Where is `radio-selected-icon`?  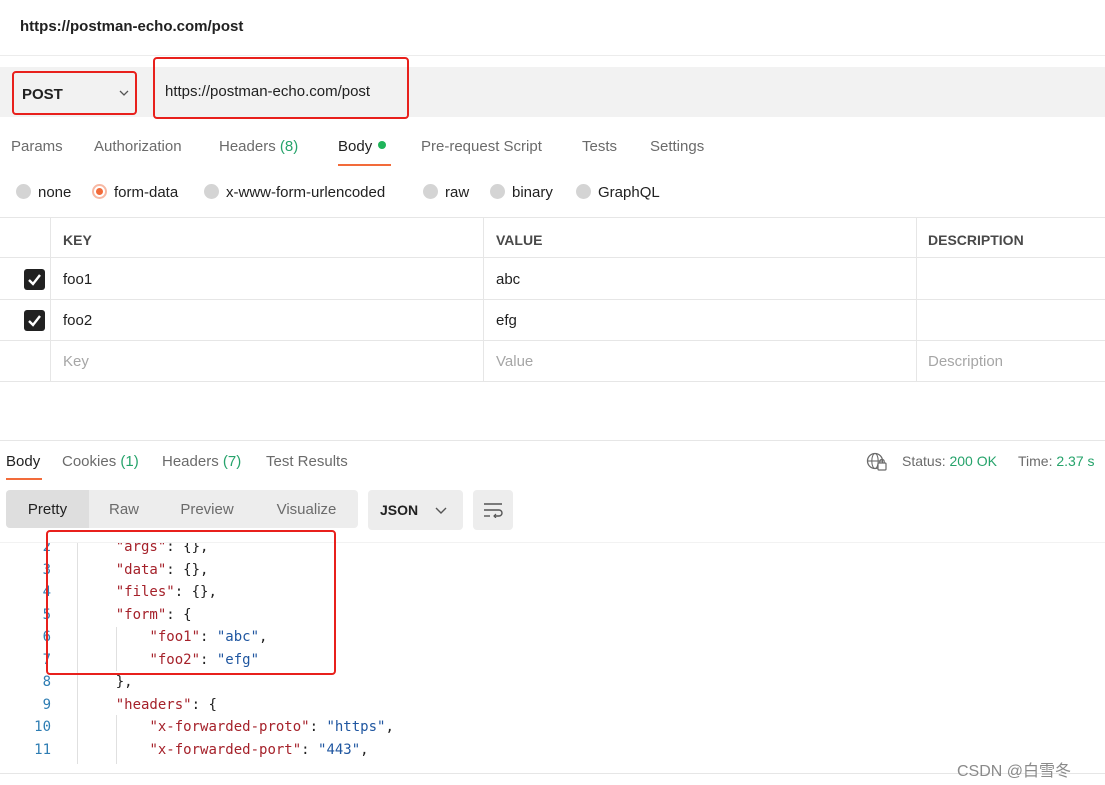 radio-selected-icon is located at coordinates (99, 191).